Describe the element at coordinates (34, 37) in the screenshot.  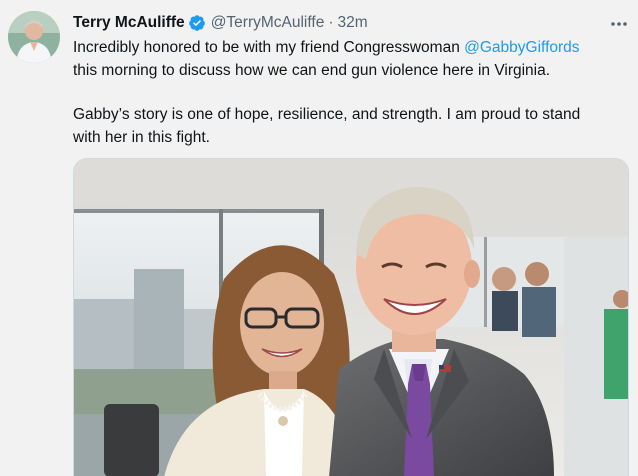
I see `author-avatar` at that location.